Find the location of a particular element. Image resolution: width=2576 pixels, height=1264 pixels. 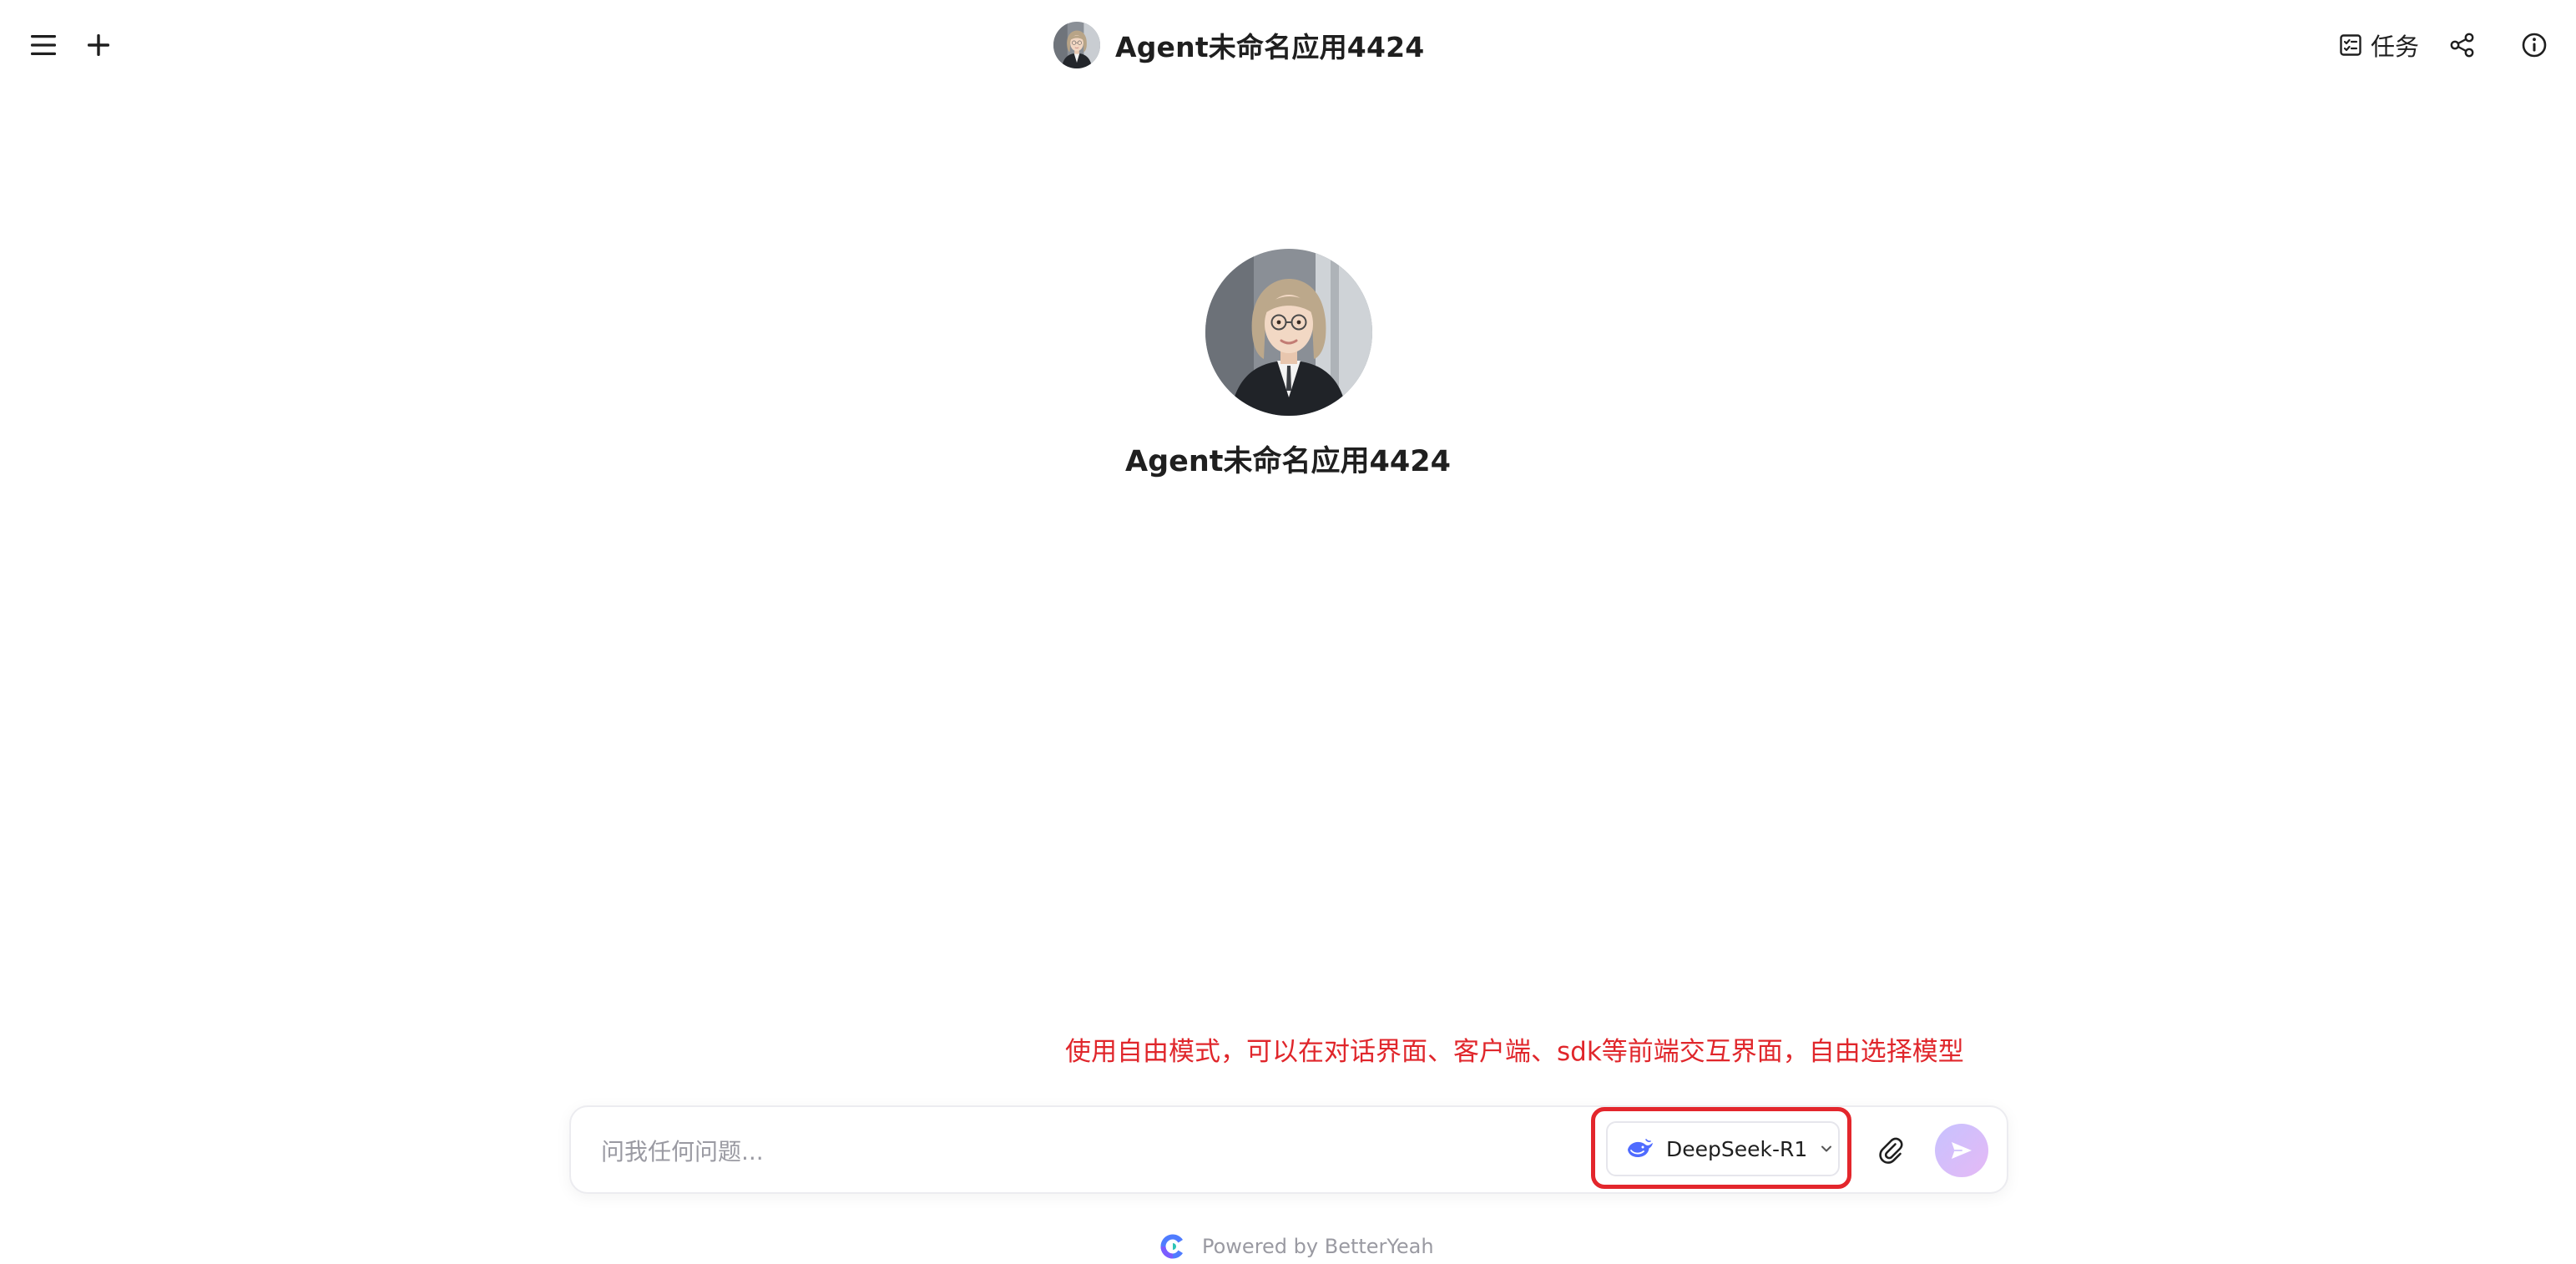

model-selector: DeepSeek-R1 is located at coordinates (1723, 1148).